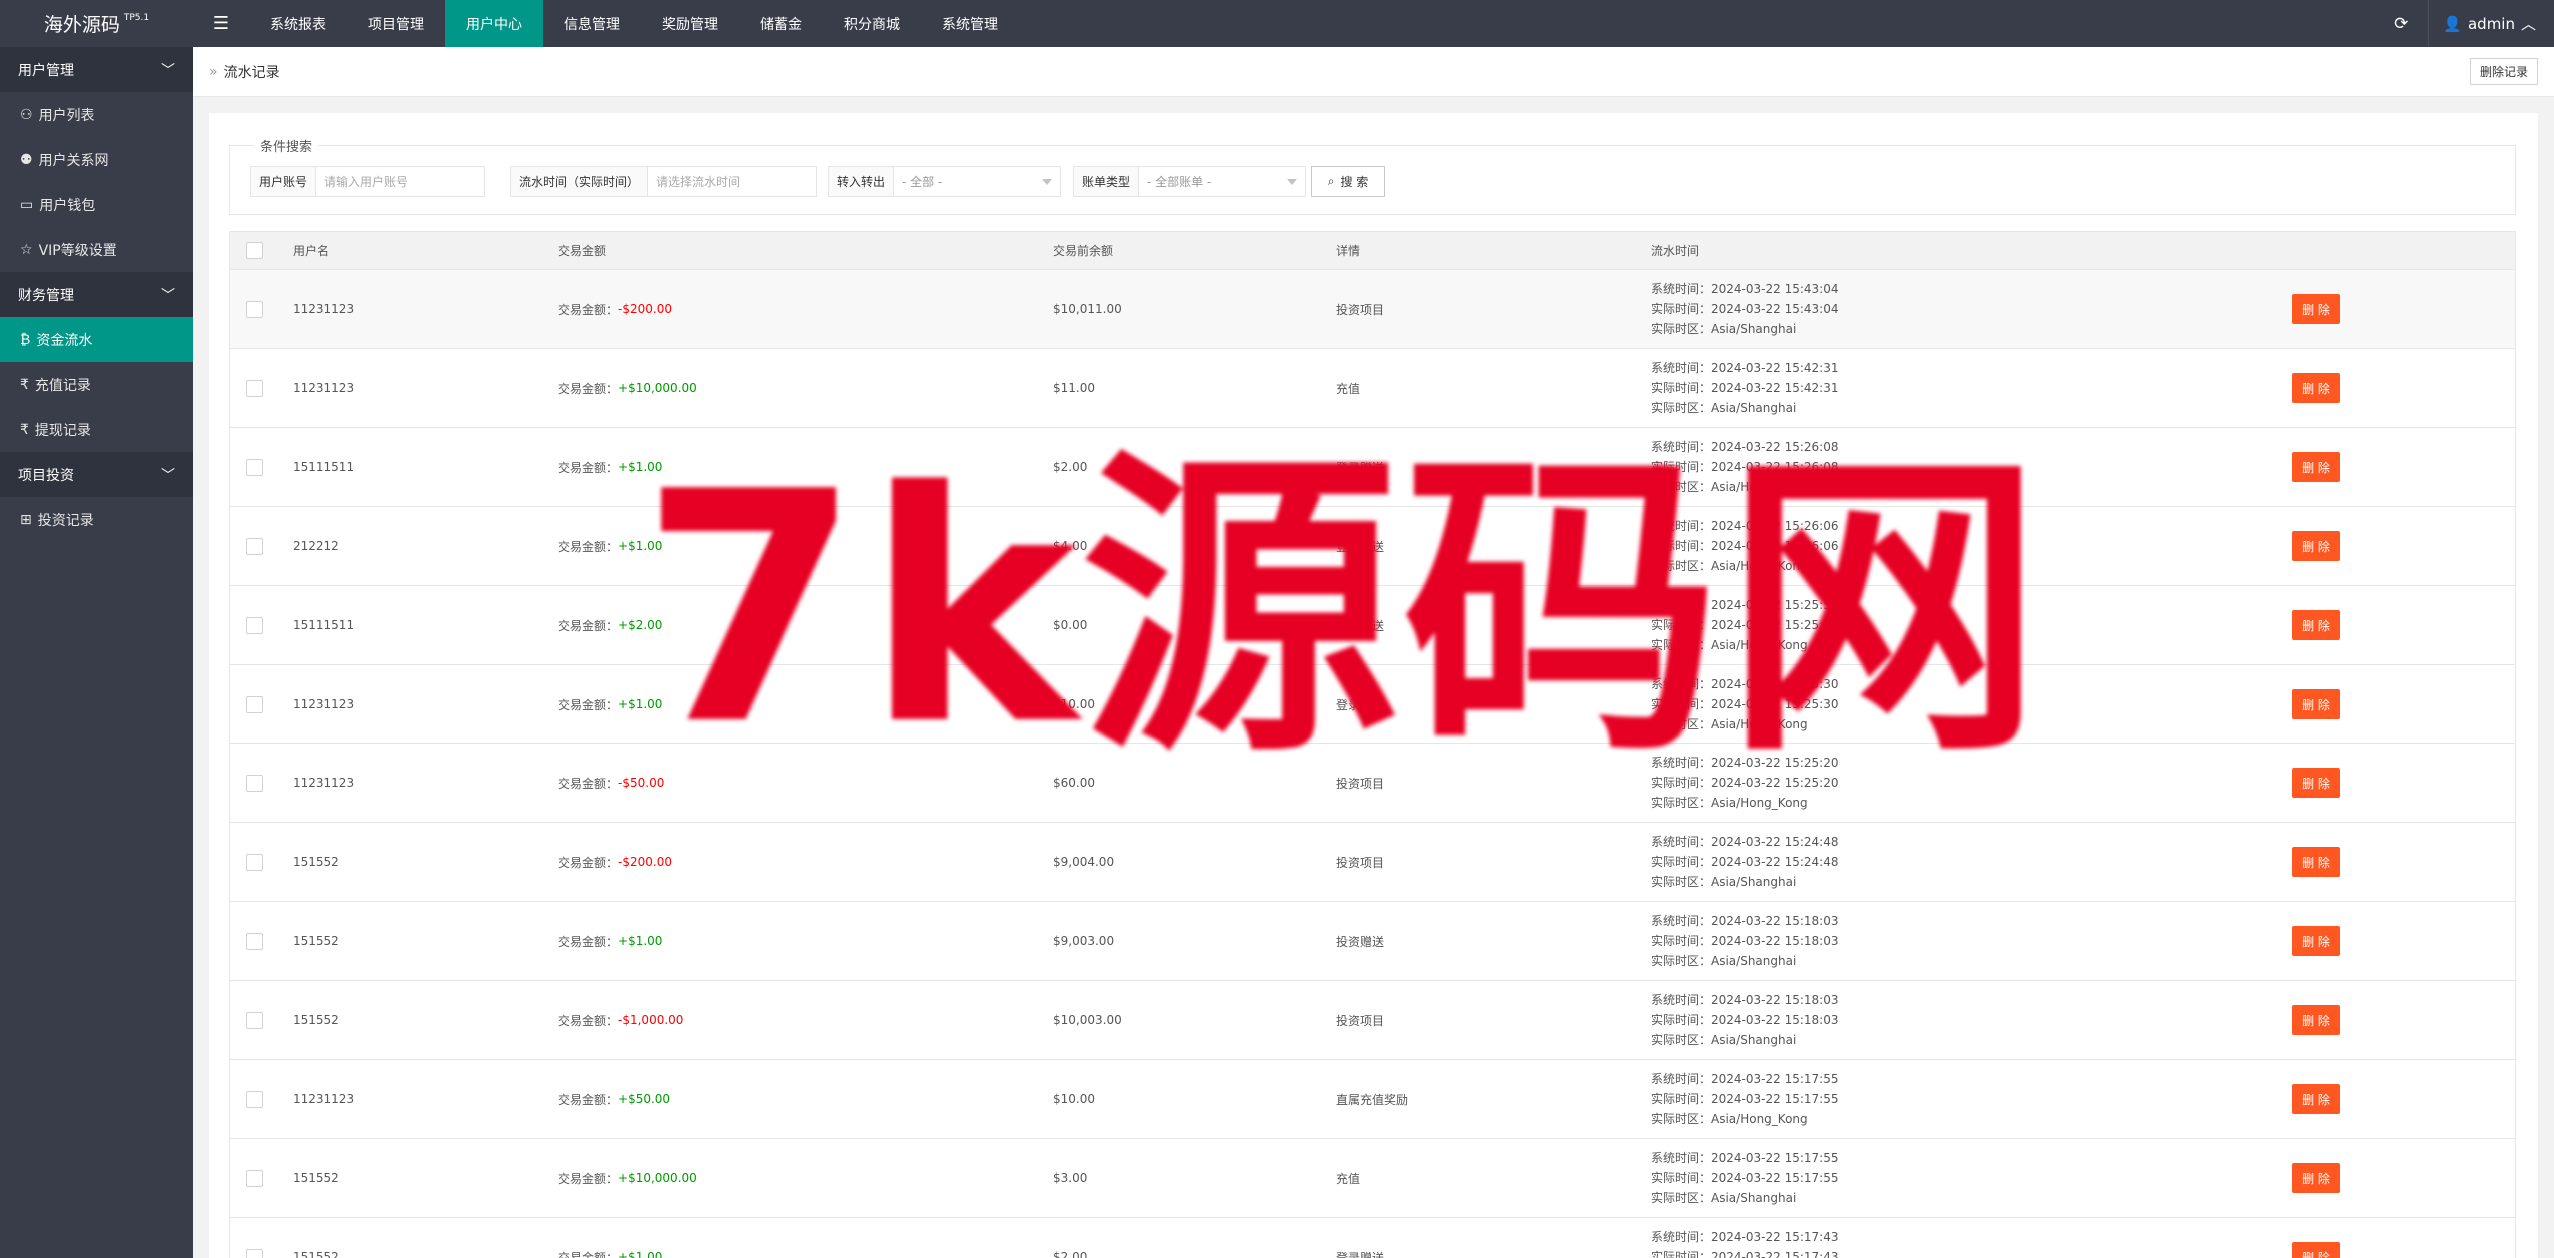  I want to click on sidebar-item: ₹ 提现记录, so click(96, 429).